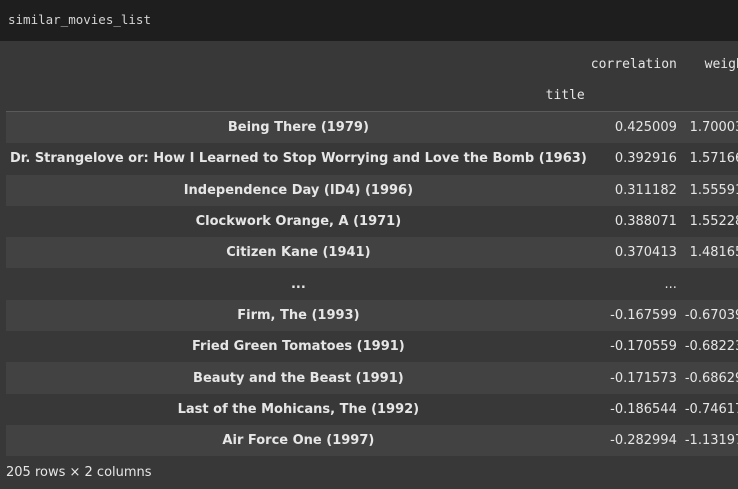 The width and height of the screenshot is (738, 489). Describe the element at coordinates (298, 378) in the screenshot. I see `row-title: Beauty and the Beast (1991)` at that location.